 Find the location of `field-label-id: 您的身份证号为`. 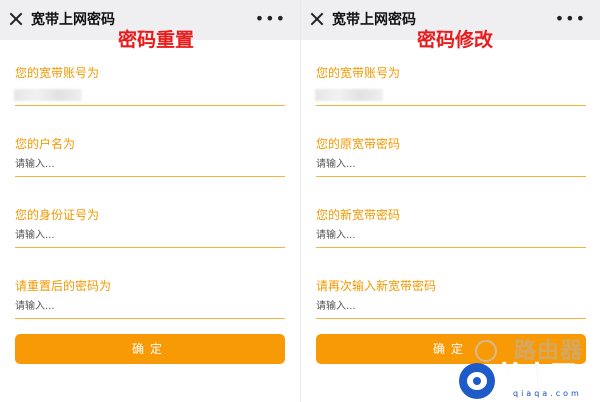

field-label-id: 您的身份证号为 is located at coordinates (57, 215).